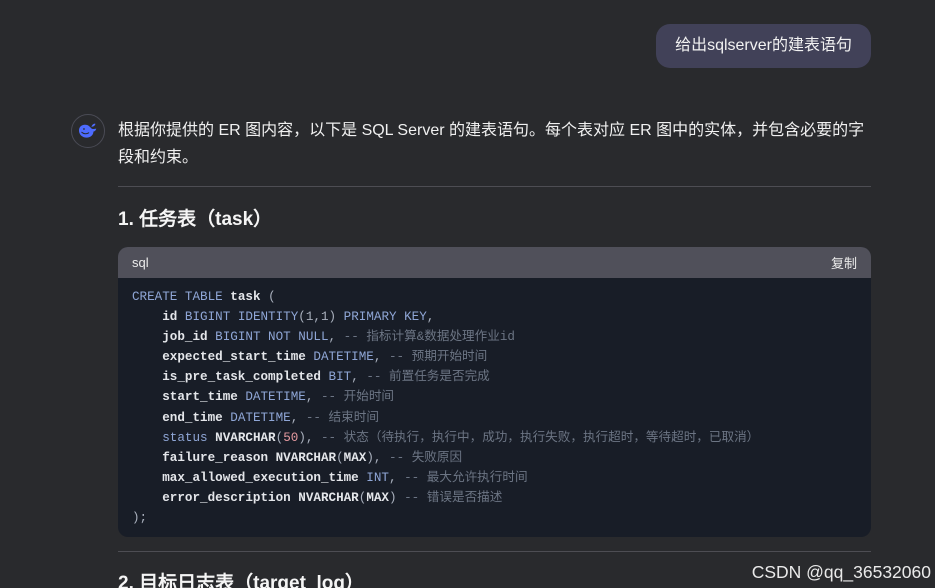 This screenshot has width=935, height=588. Describe the element at coordinates (272, 337) in the screenshot. I see `code-token-keyword: BIGINT NOT NULL` at that location.